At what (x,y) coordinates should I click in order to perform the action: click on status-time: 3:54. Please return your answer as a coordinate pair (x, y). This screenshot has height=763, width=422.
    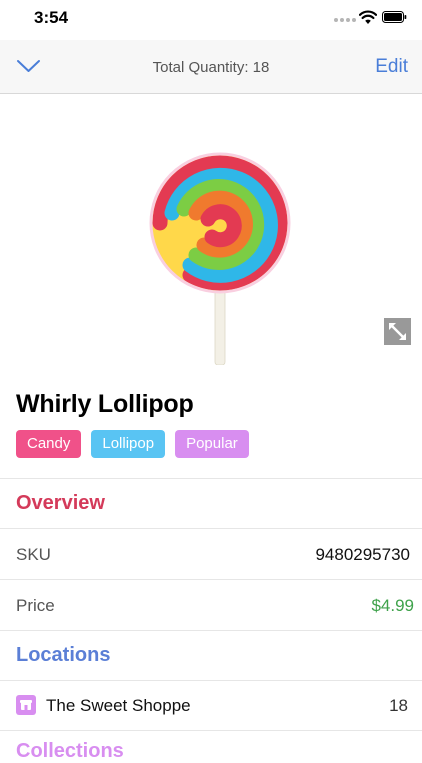
    Looking at the image, I should click on (51, 17).